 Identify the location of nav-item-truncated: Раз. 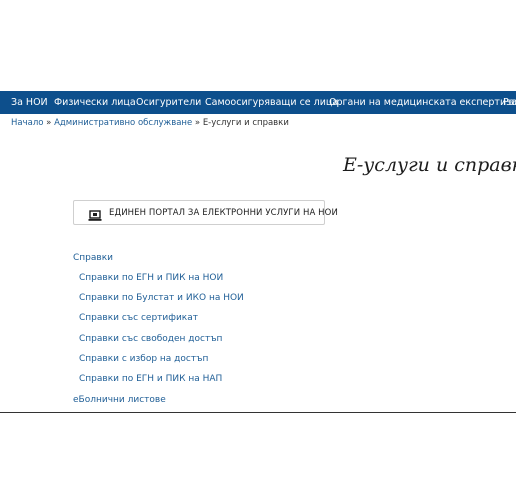
(509, 102).